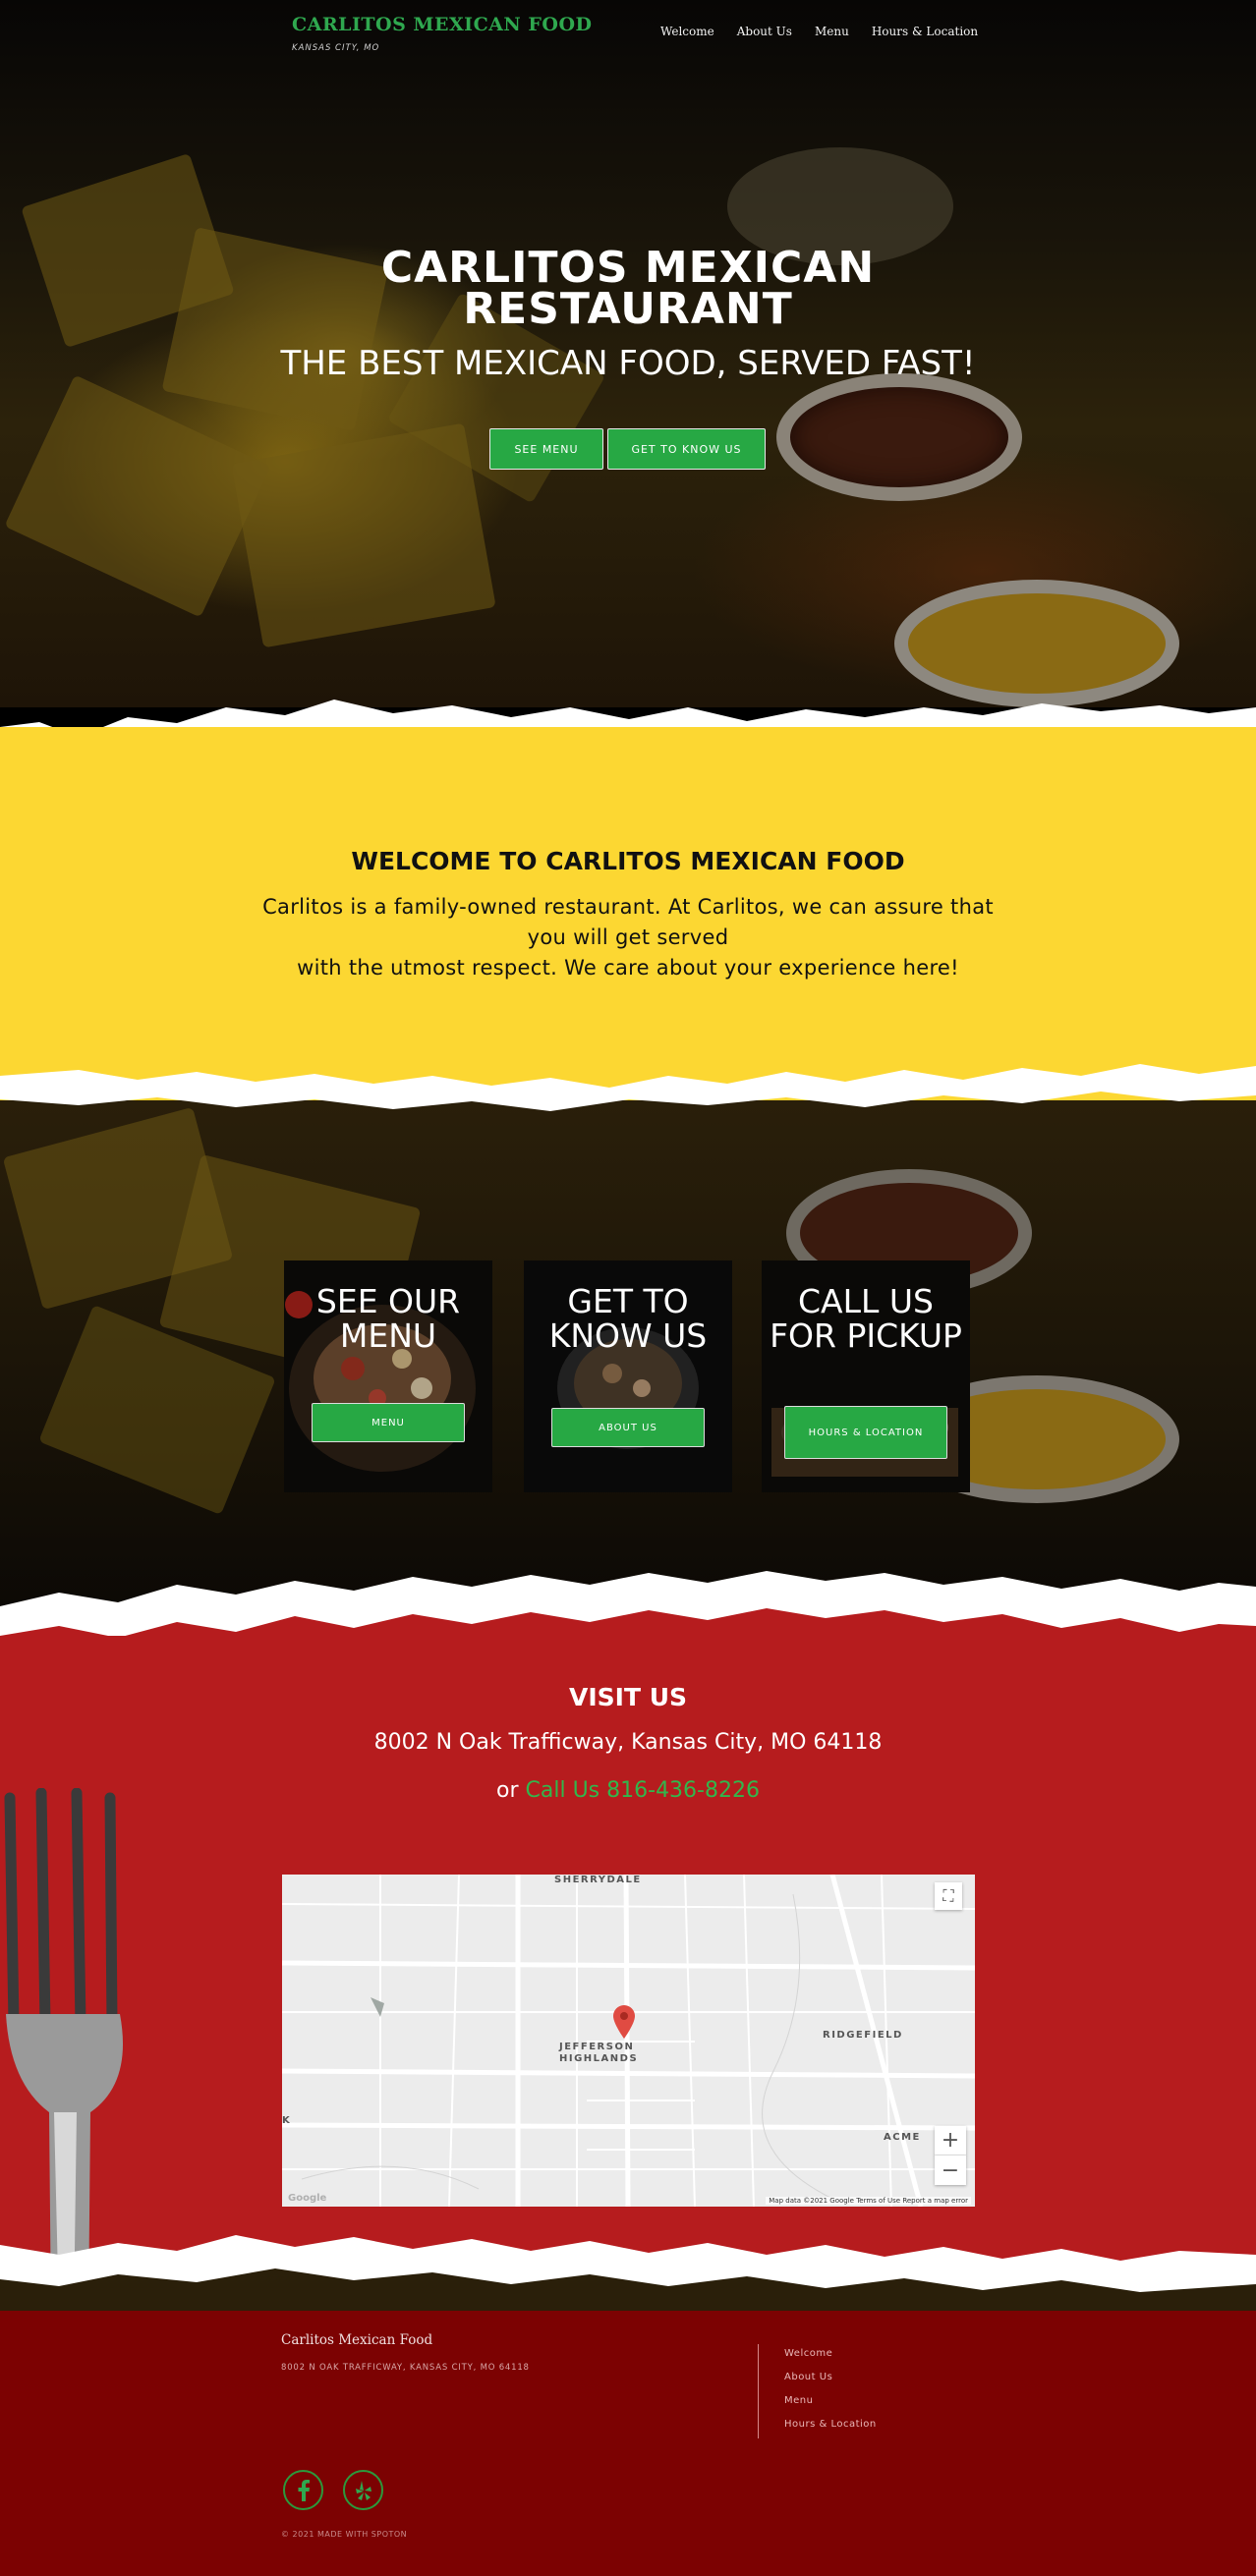  What do you see at coordinates (899, 437) in the screenshot?
I see `salsa-bowl-decor` at bounding box center [899, 437].